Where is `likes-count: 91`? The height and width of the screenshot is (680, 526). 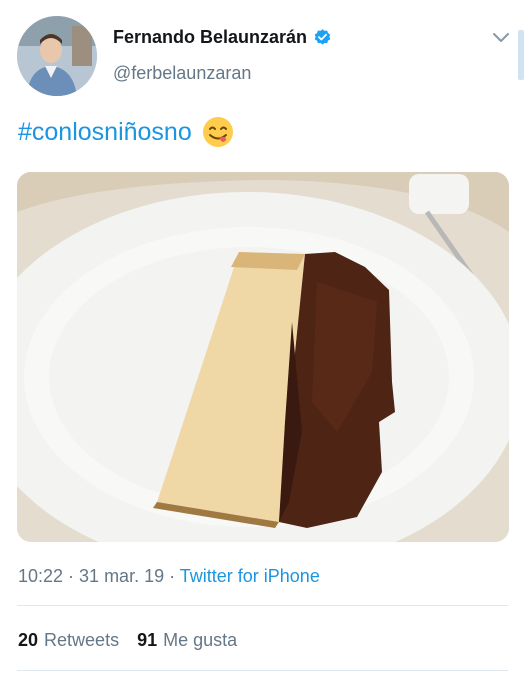
likes-count: 91 is located at coordinates (147, 640).